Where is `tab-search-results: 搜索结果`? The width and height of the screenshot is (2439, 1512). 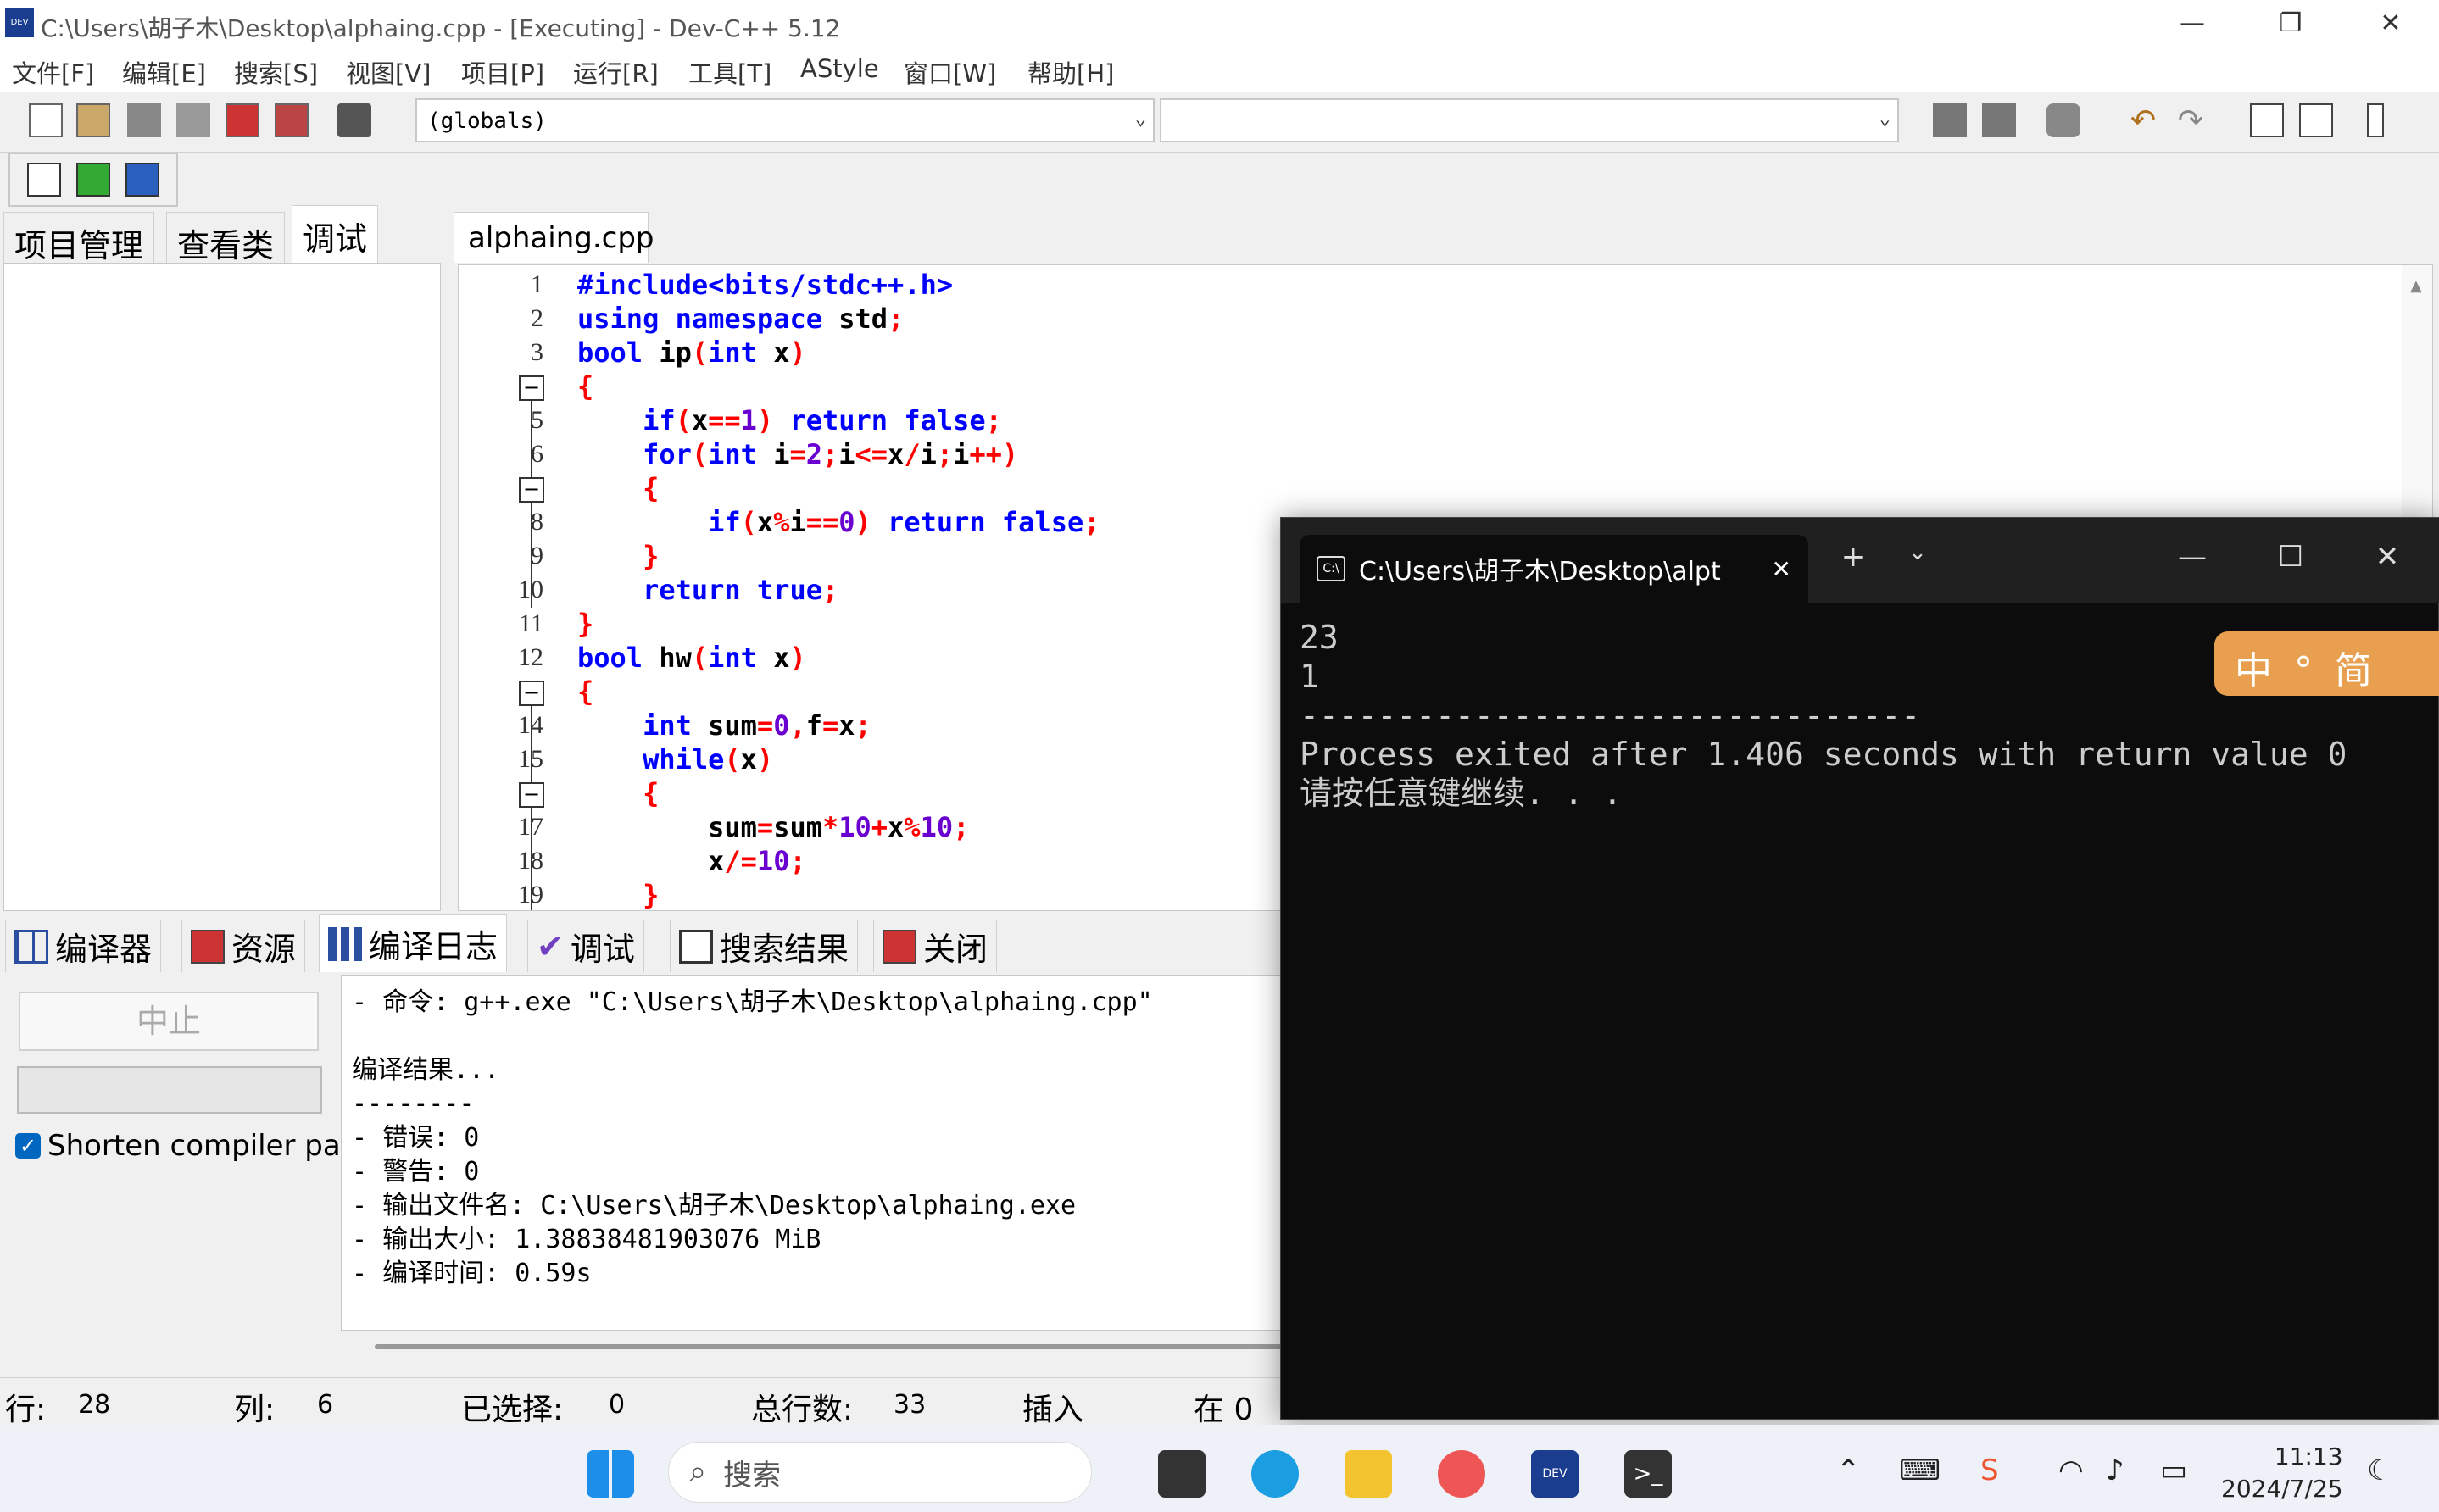
tab-search-results: 搜索结果 is located at coordinates (764, 946).